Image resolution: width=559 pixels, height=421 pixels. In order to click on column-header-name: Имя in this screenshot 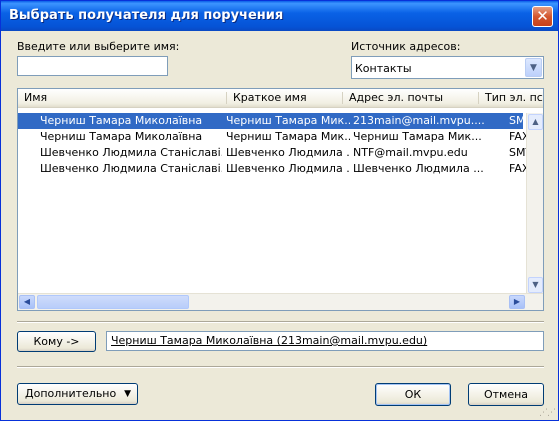, I will do `click(32, 98)`.